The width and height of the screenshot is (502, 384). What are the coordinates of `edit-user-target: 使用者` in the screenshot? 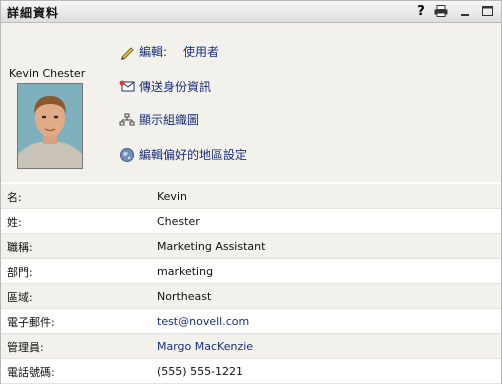 It's located at (201, 51).